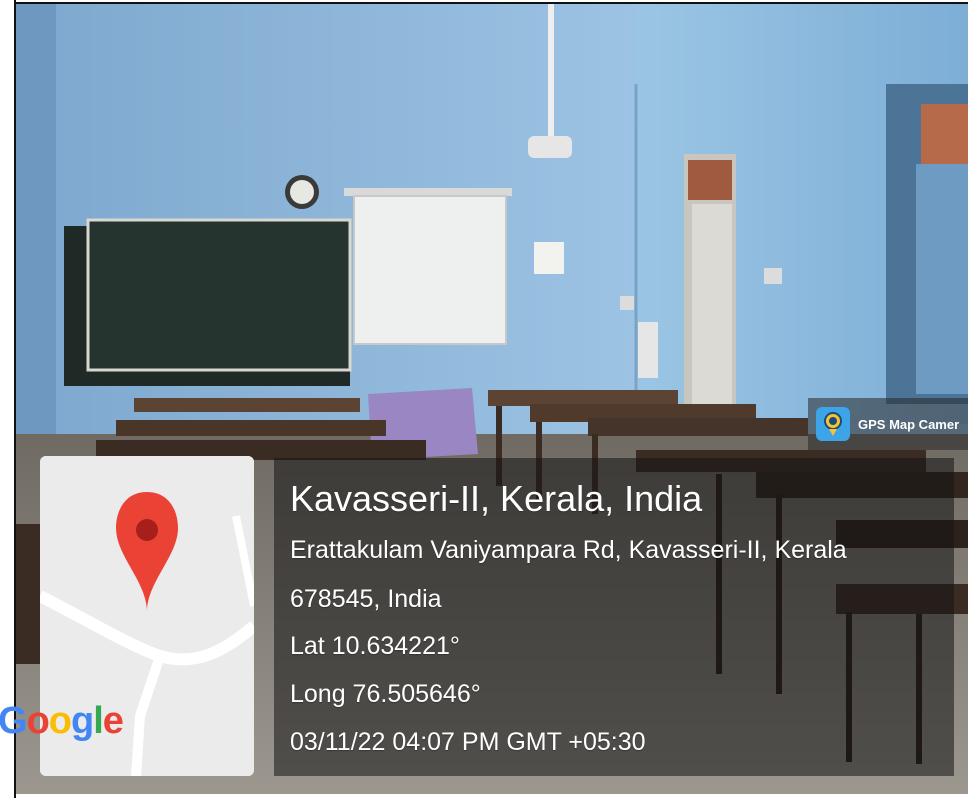  Describe the element at coordinates (15, 399) in the screenshot. I see `frame-left-border` at that location.